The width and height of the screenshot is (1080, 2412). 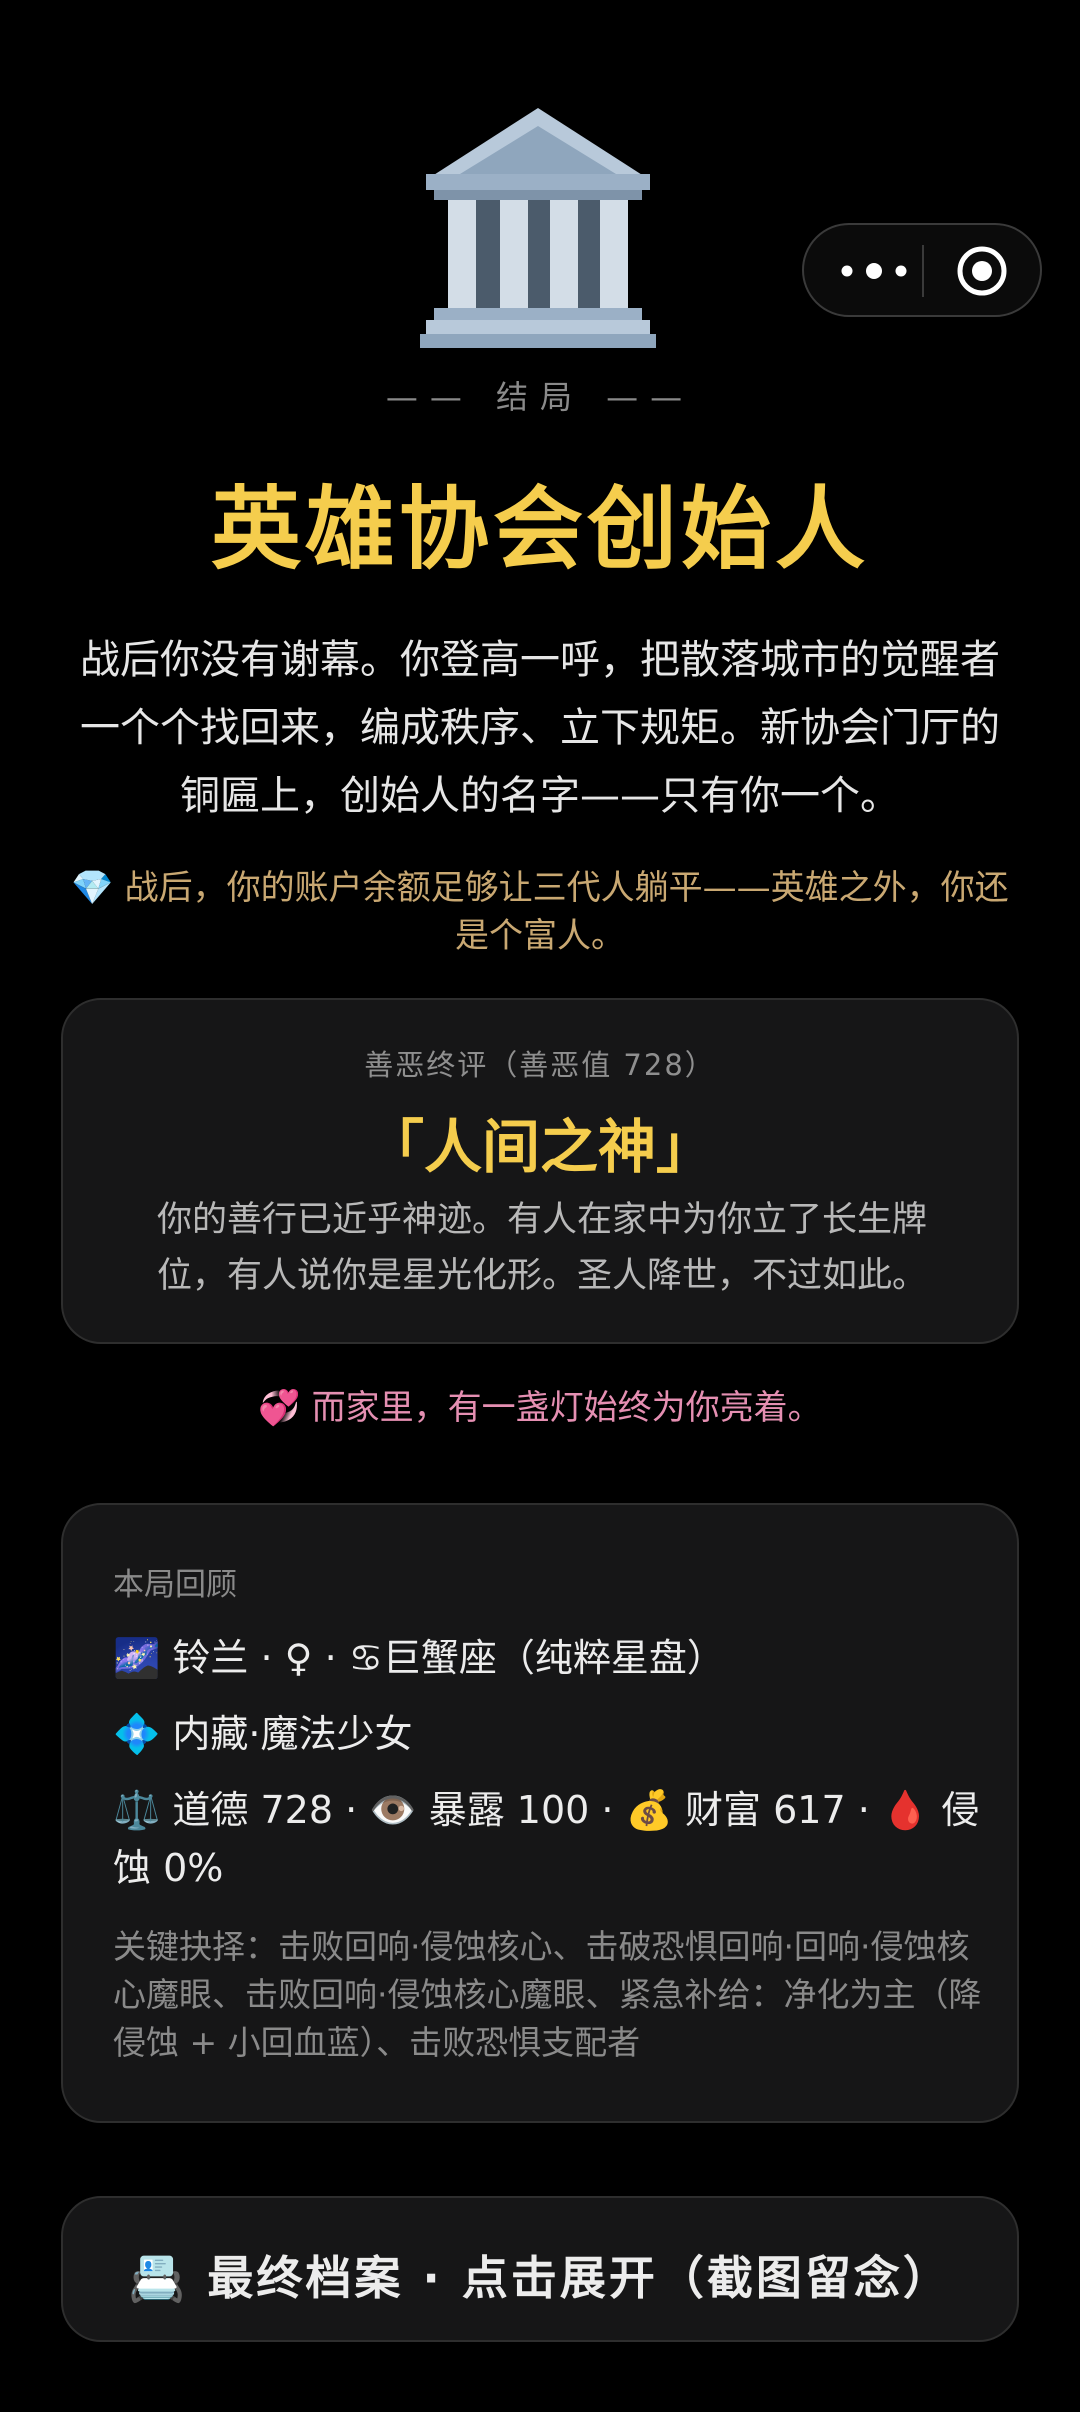 What do you see at coordinates (279, 1408) in the screenshot?
I see `hearts-icon: 💞` at bounding box center [279, 1408].